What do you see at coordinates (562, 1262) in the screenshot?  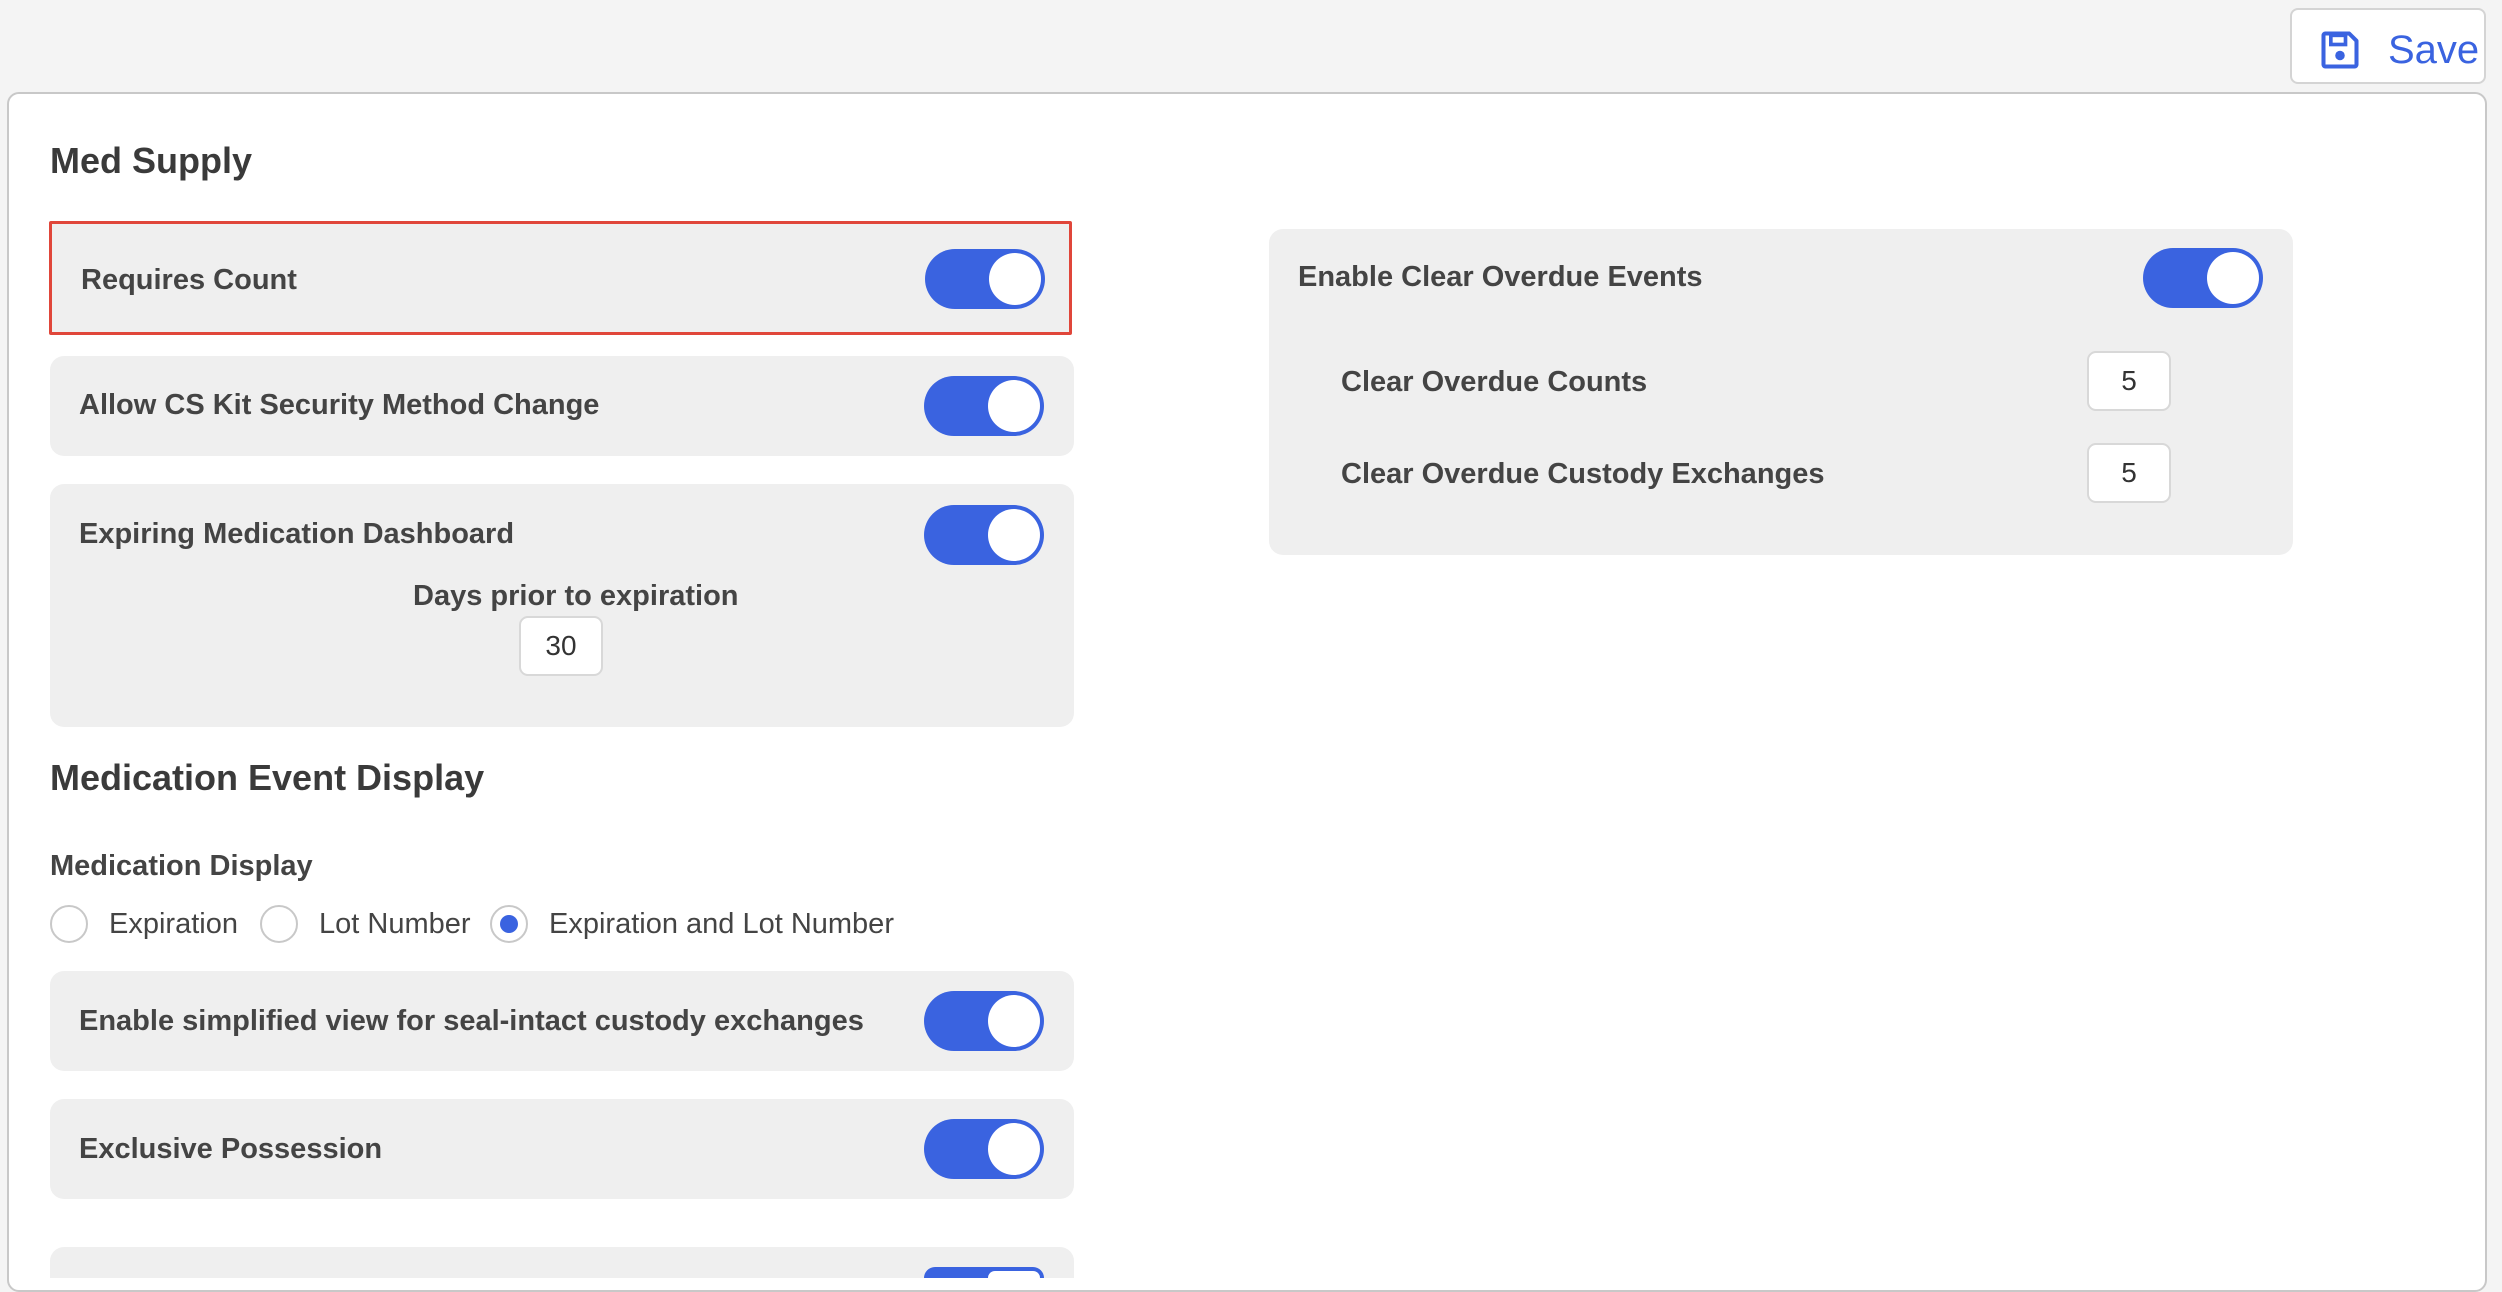 I see `partial-setting-row` at bounding box center [562, 1262].